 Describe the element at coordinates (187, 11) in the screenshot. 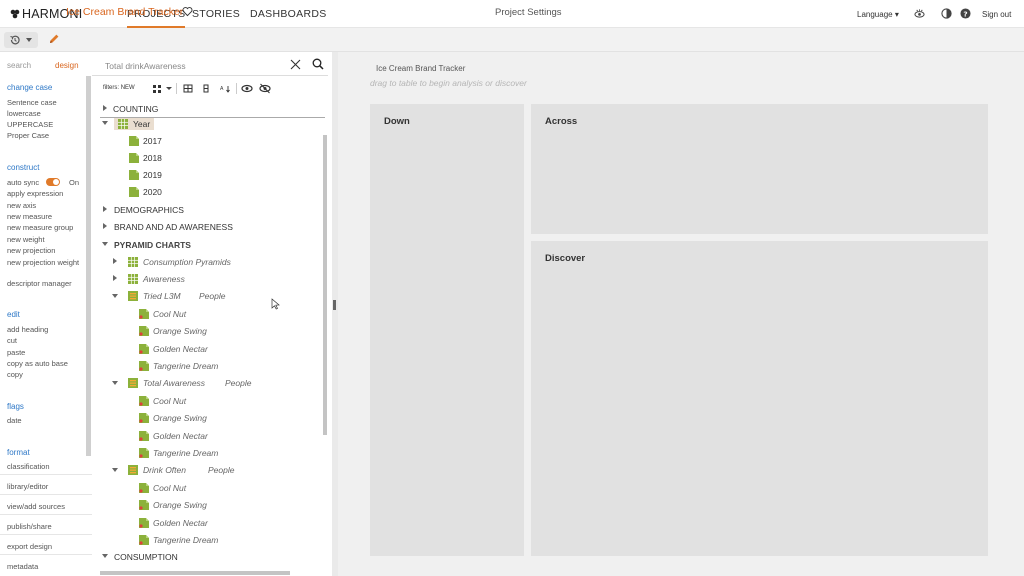

I see `favorite-heart-icon` at that location.